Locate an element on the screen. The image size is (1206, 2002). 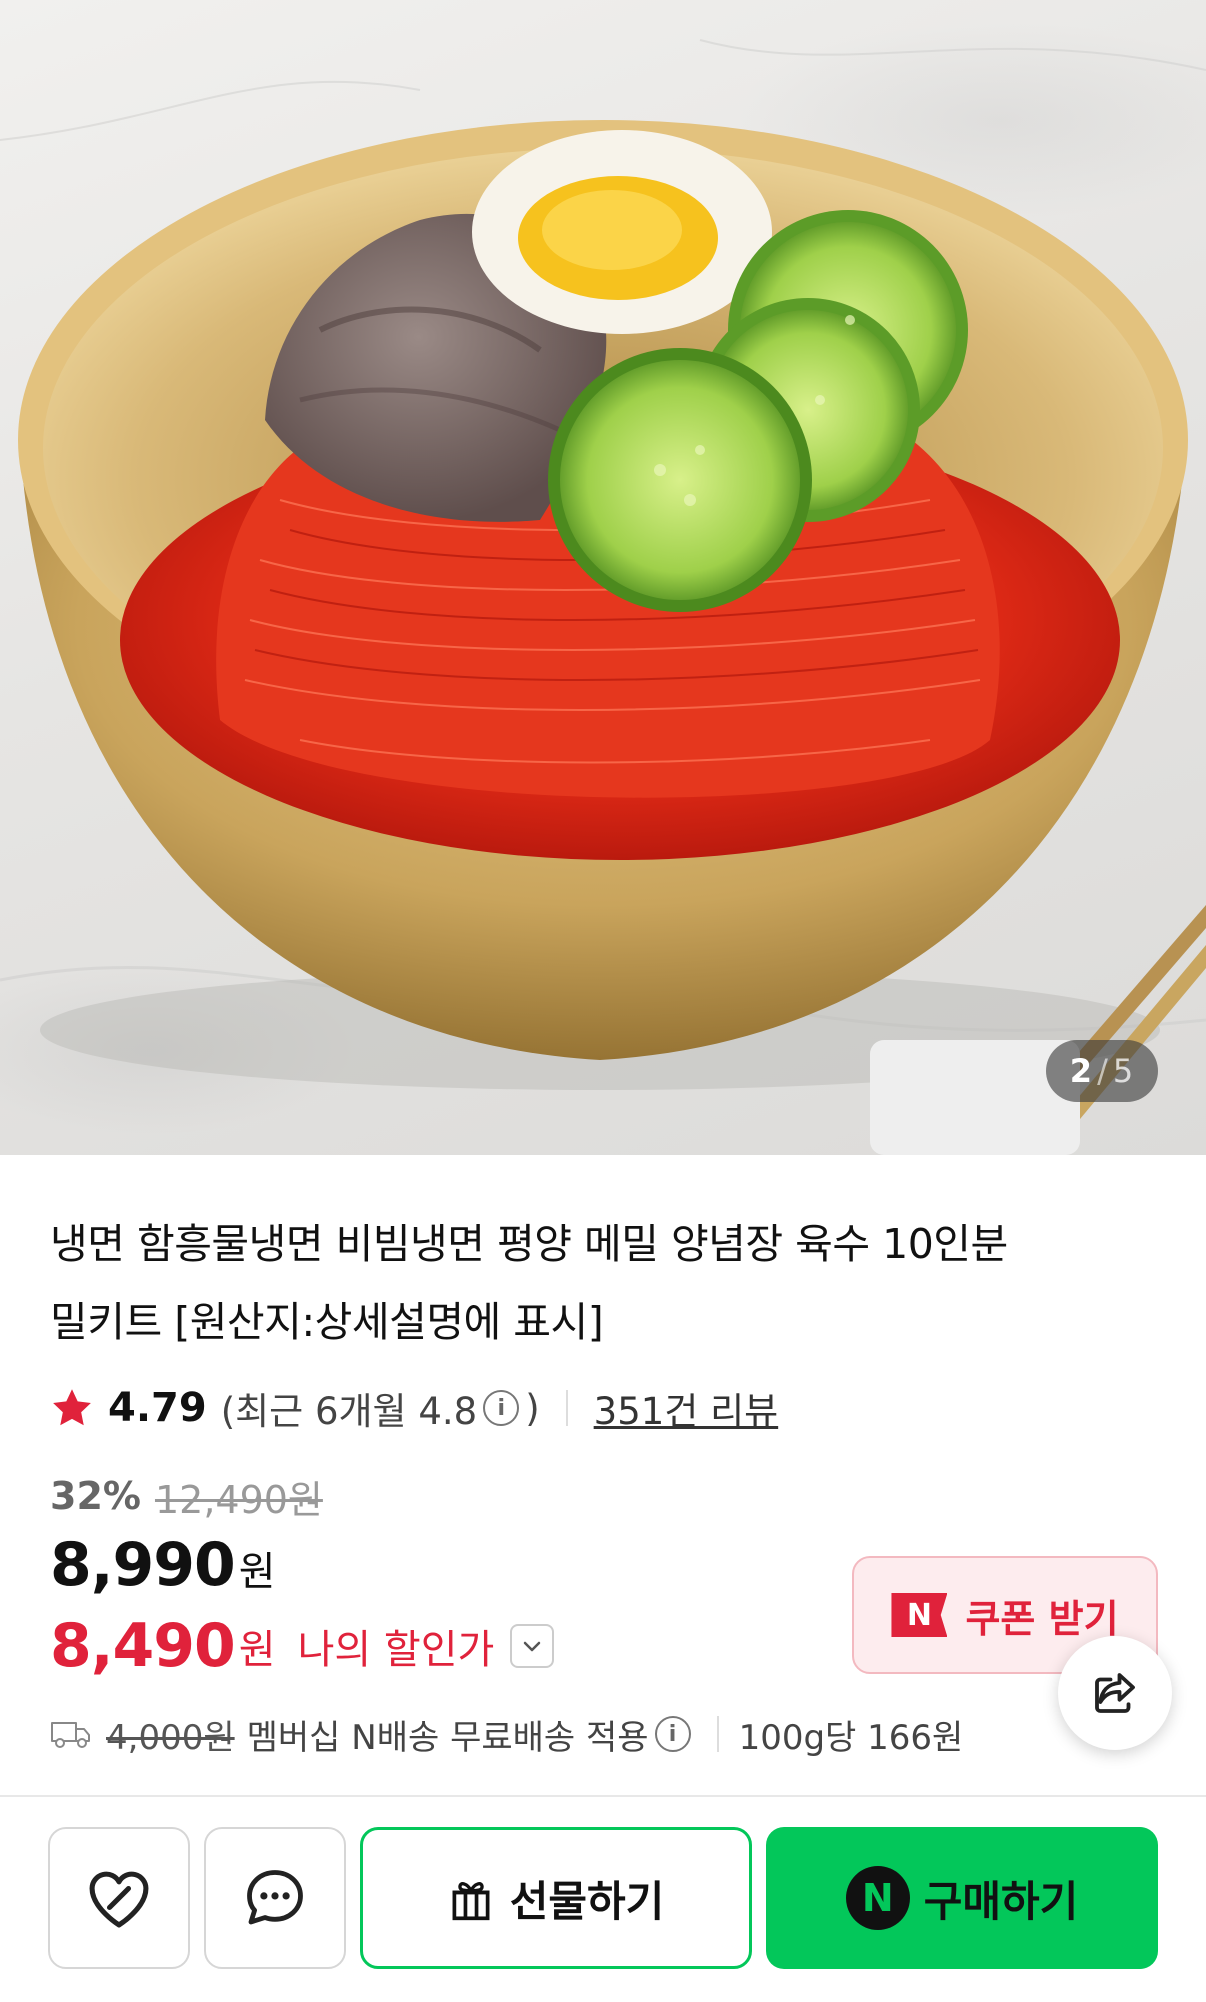
heart-icon is located at coordinates (119, 1899).